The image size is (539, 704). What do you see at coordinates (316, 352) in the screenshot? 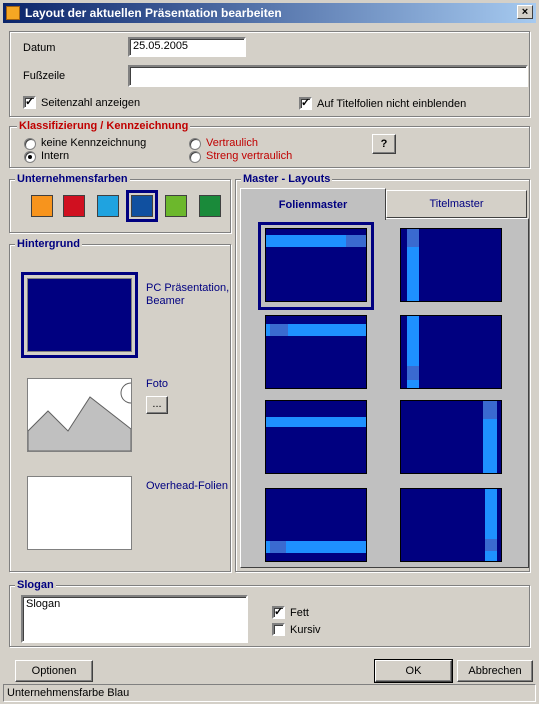
I see `master-layout-thumb-top-bar-inset` at bounding box center [316, 352].